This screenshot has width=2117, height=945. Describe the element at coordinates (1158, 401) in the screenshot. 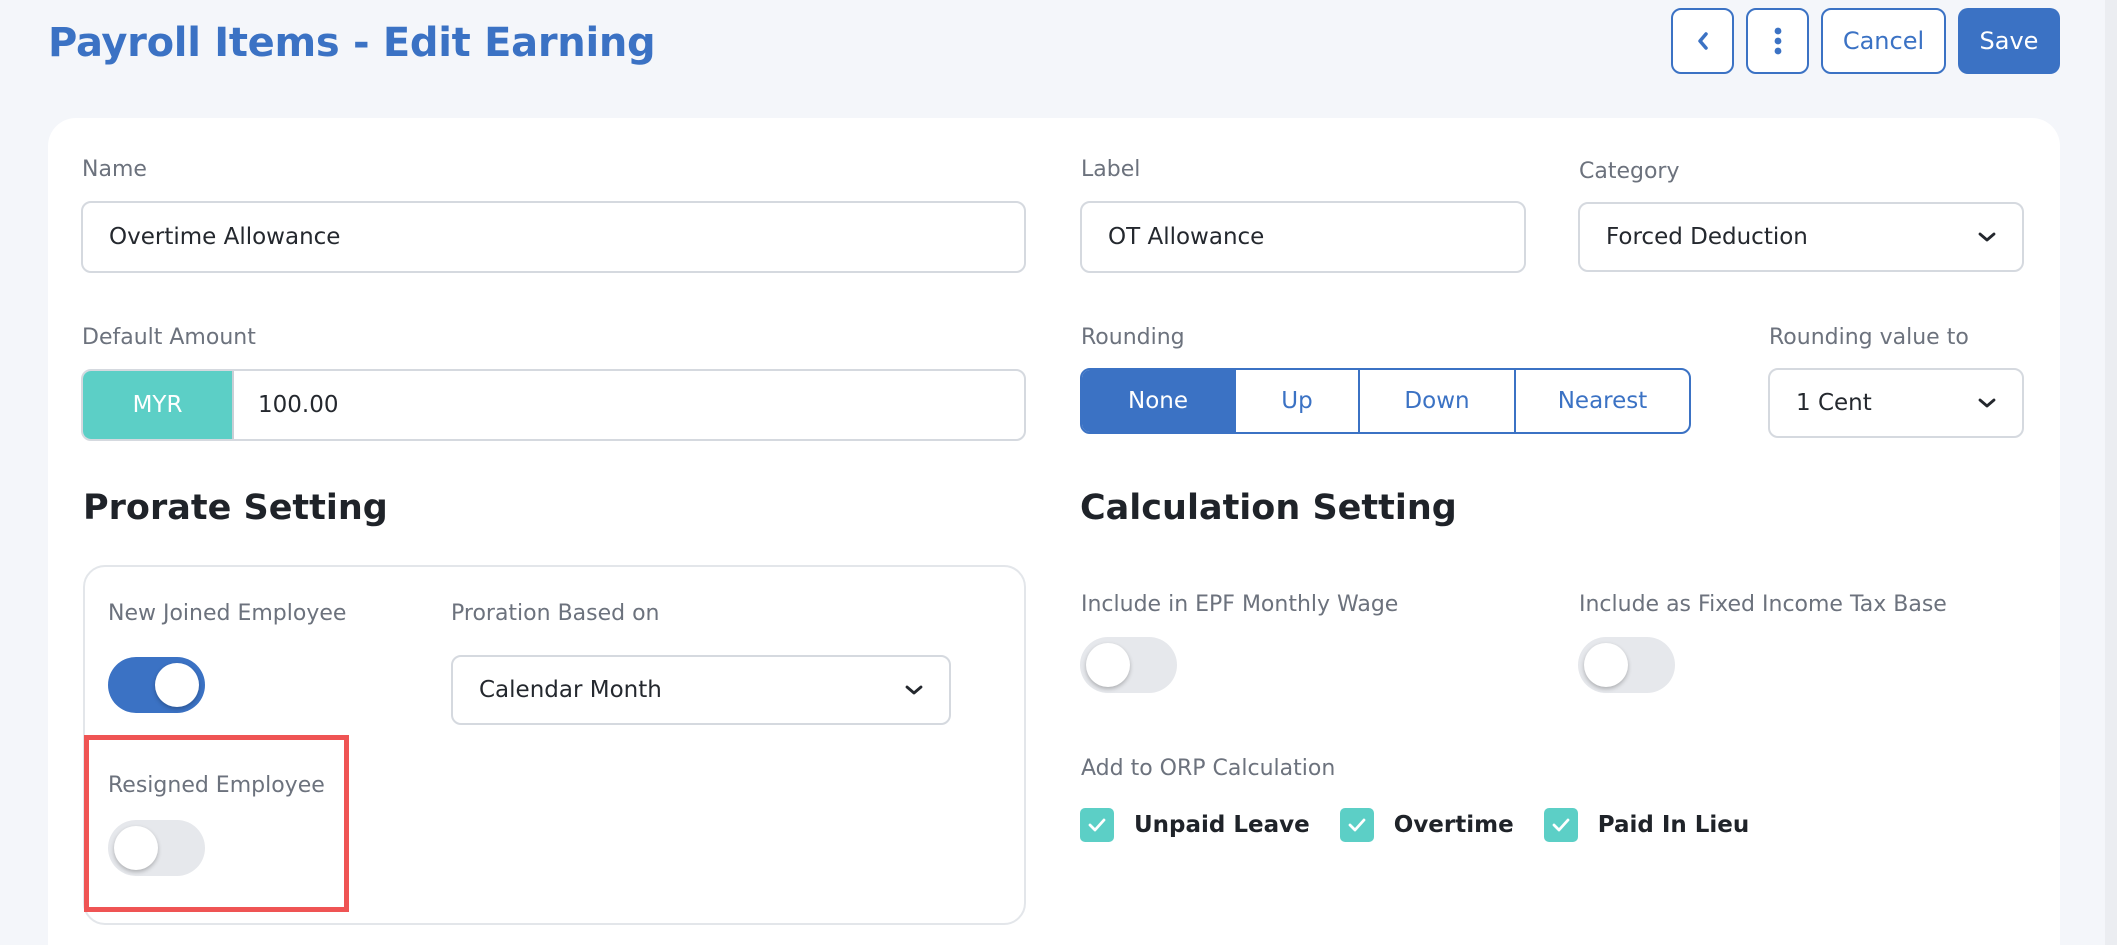

I see `rounding-option-none: None` at that location.